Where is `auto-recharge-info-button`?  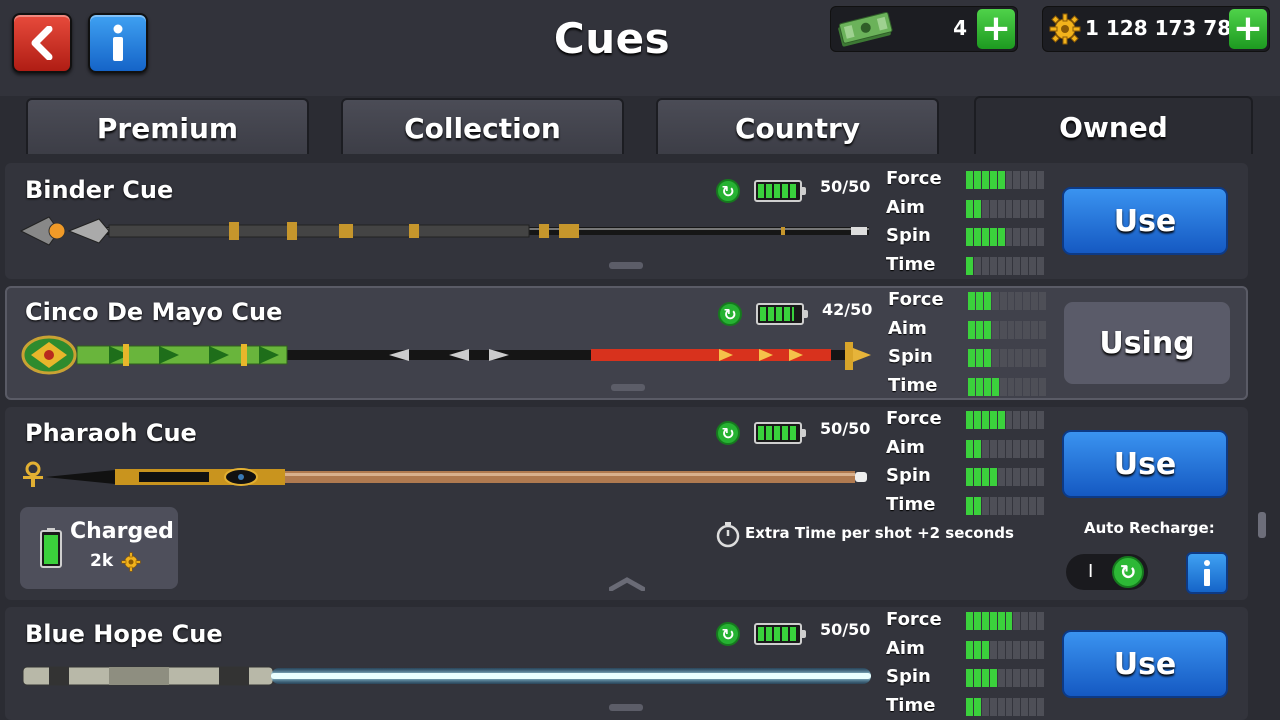 auto-recharge-info-button is located at coordinates (1207, 573).